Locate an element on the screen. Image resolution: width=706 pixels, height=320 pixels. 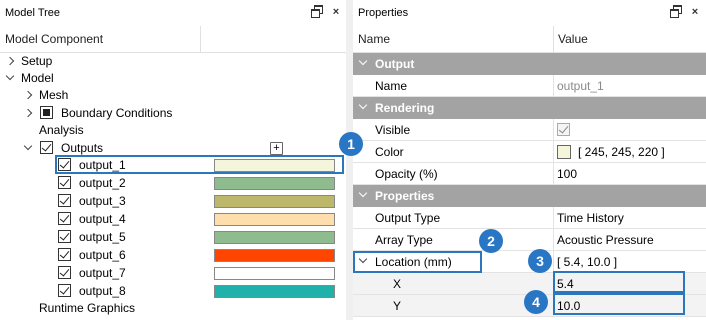
model-tree-title: Model Tree is located at coordinates (33, 13).